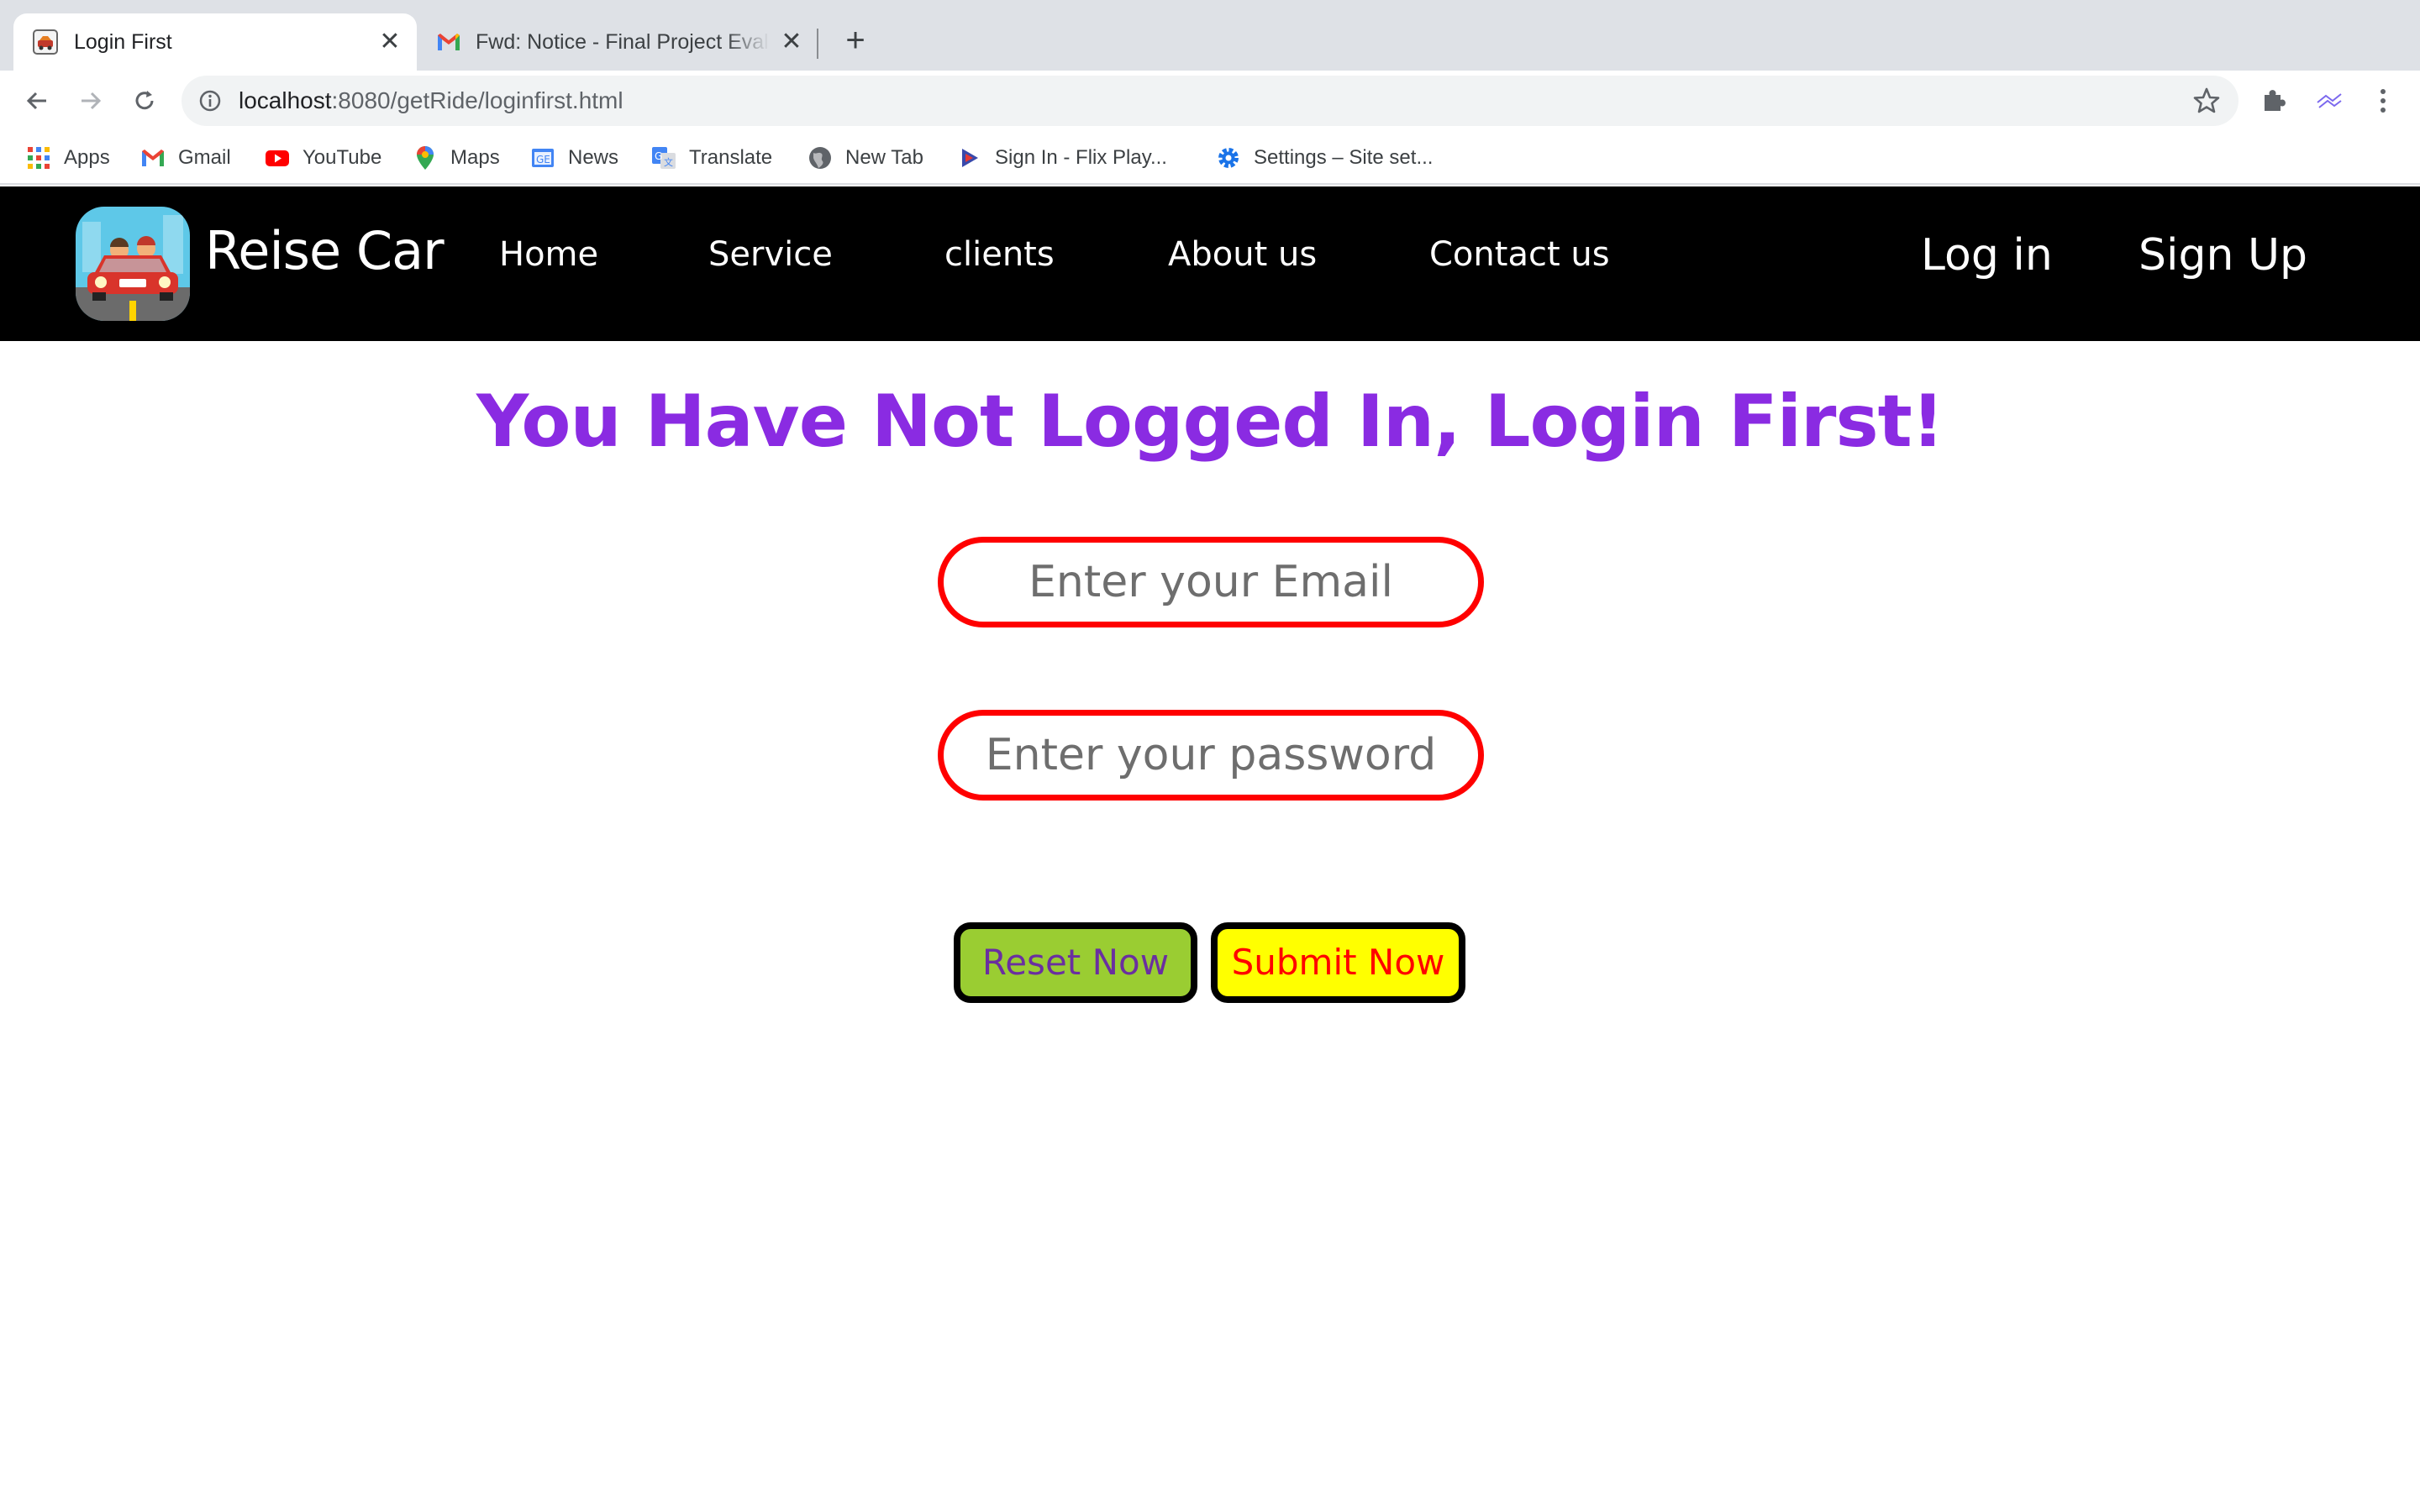  Describe the element at coordinates (573, 158) in the screenshot. I see `bookmark-news: GE News` at that location.